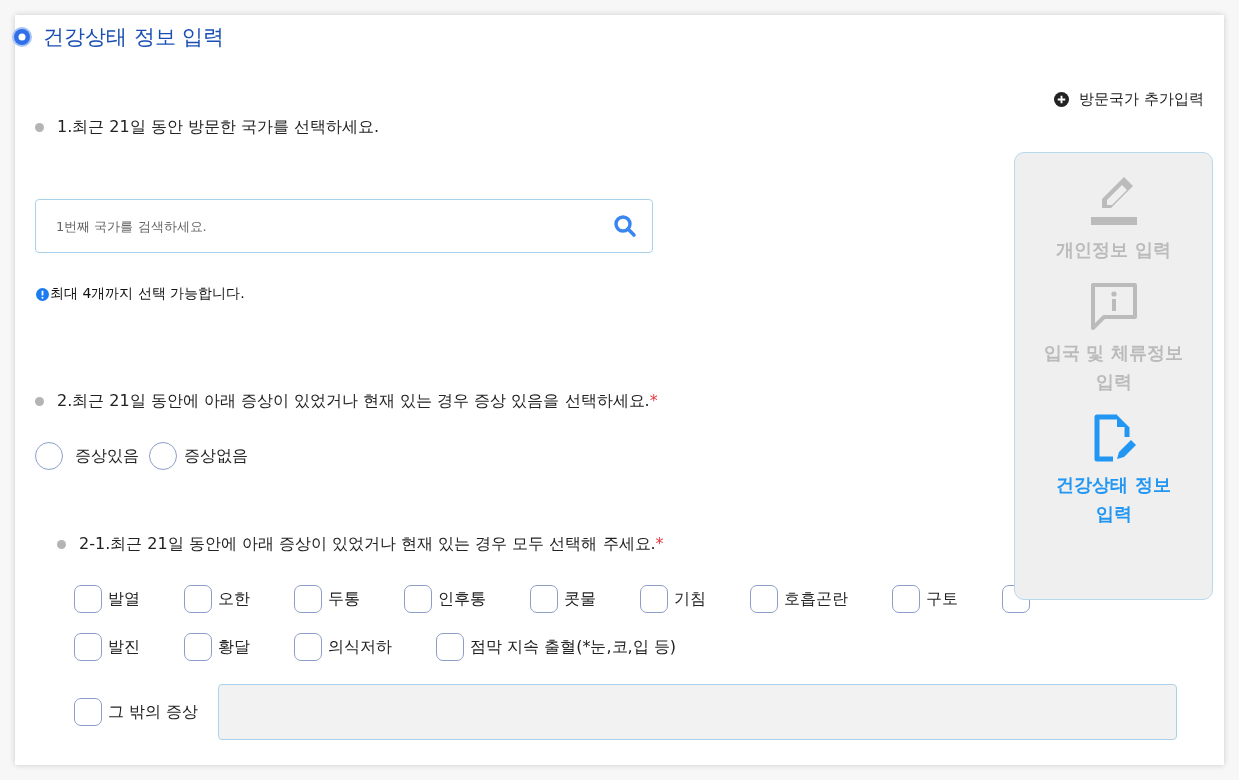 The height and width of the screenshot is (780, 1239). I want to click on checkbox-label: 두통, so click(344, 599).